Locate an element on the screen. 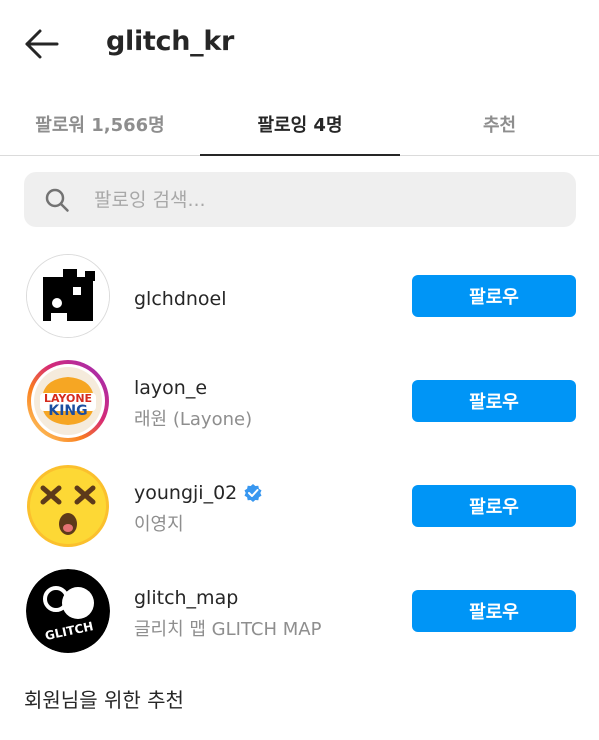  avatar: GLITCH is located at coordinates (68, 611).